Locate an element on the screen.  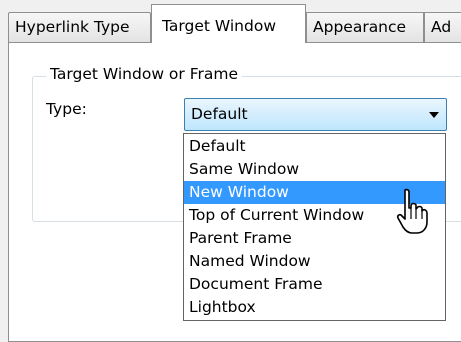
groupbox-legend: Target Window or Frame is located at coordinates (144, 74).